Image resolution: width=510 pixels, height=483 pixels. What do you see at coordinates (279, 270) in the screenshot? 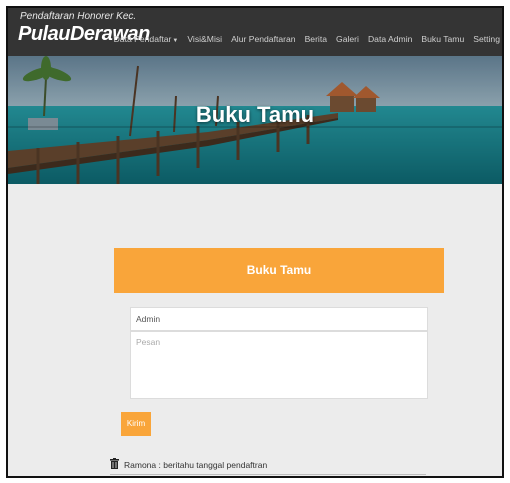
I see `guestbook-panel-header: Buku Tamu` at bounding box center [279, 270].